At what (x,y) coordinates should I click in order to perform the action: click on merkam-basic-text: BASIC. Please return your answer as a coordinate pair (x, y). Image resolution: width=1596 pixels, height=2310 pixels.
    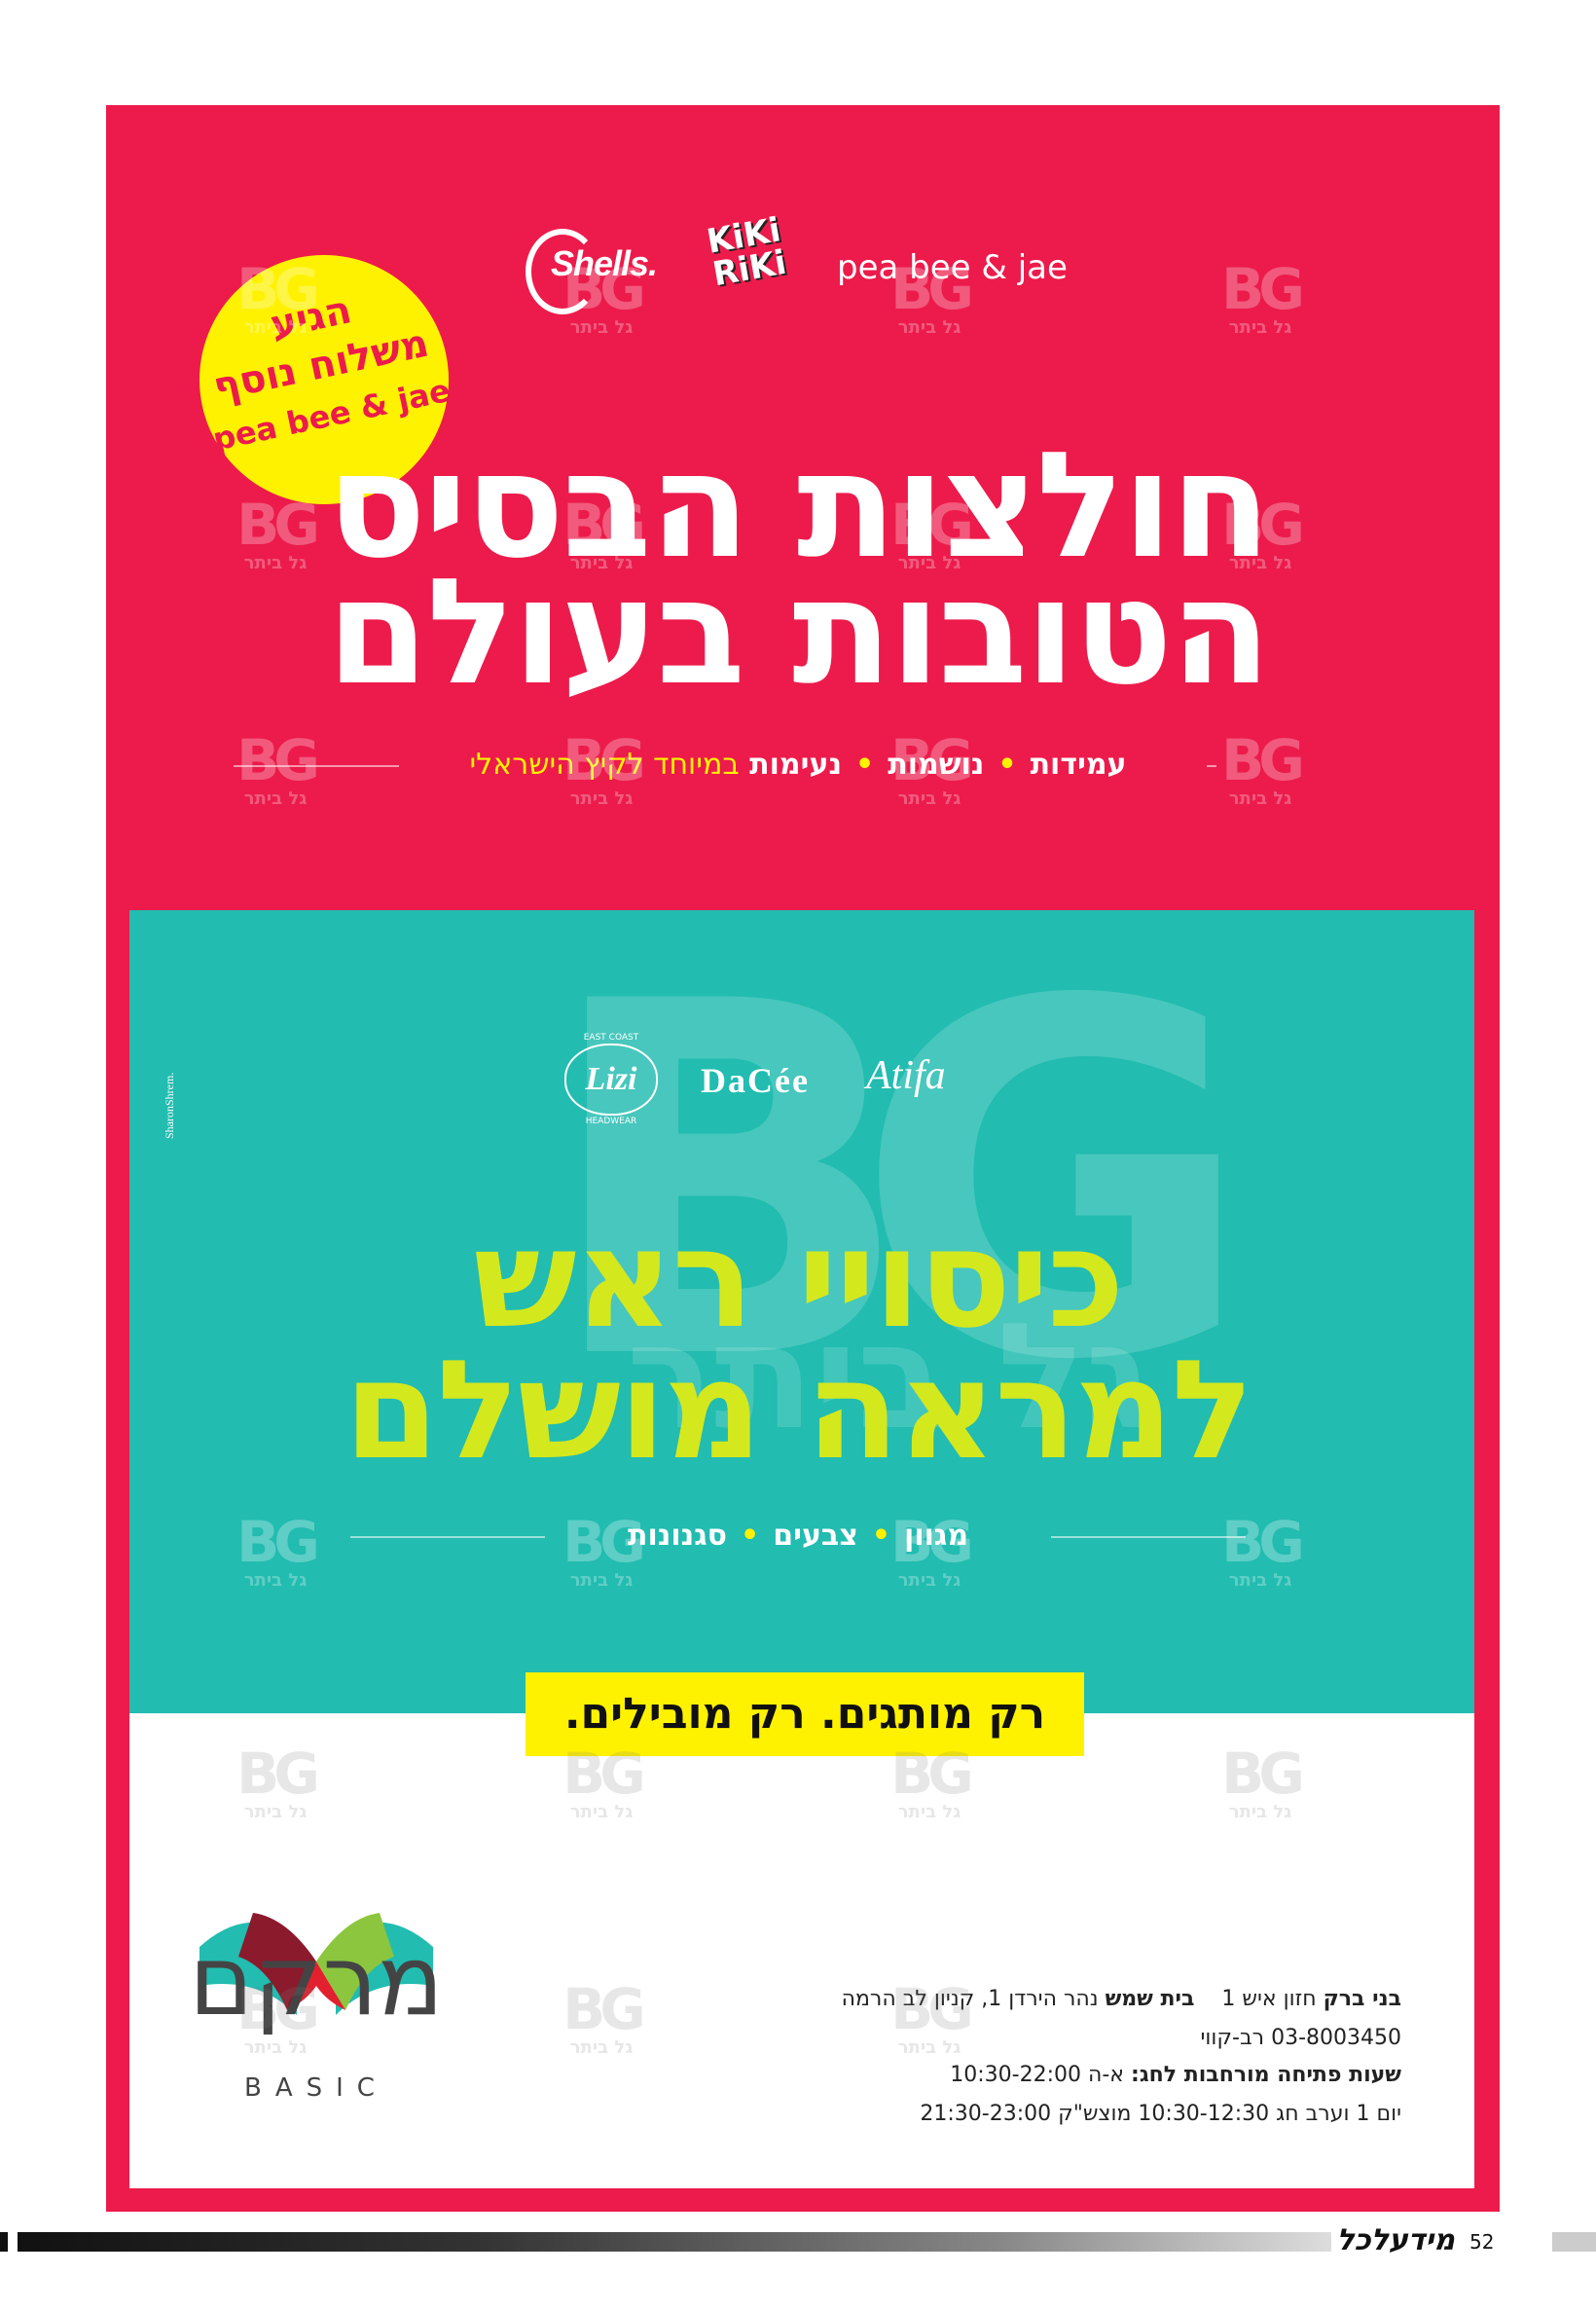
    Looking at the image, I should click on (316, 2088).